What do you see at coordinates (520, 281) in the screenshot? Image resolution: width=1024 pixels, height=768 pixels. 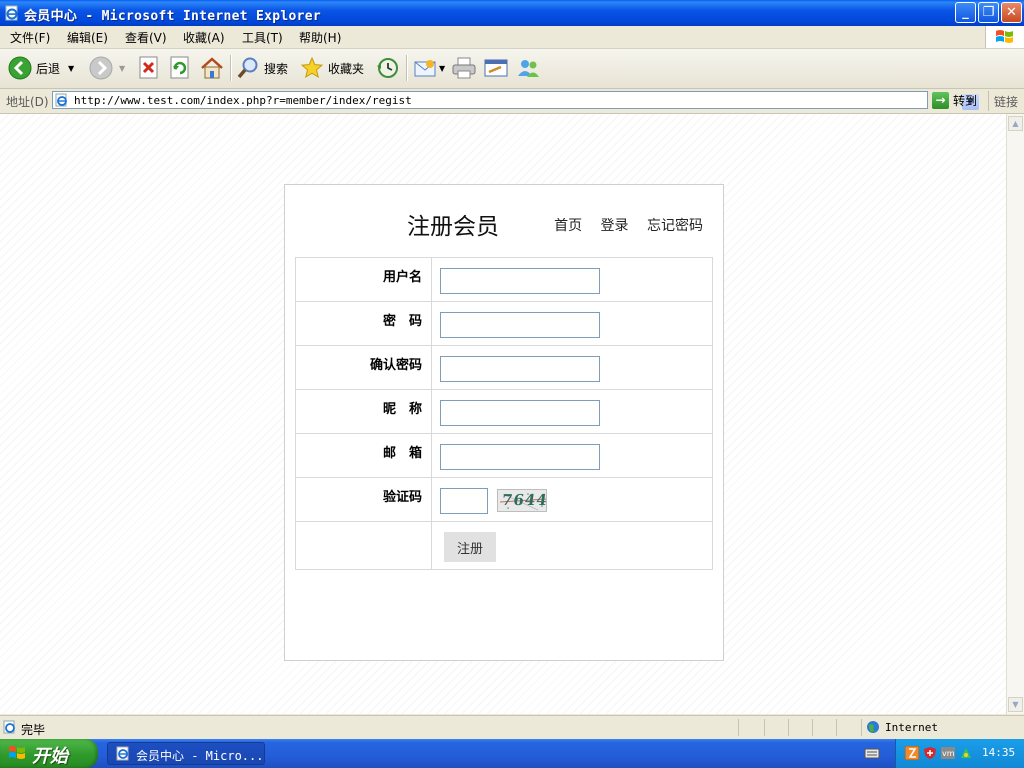 I see `username-input` at bounding box center [520, 281].